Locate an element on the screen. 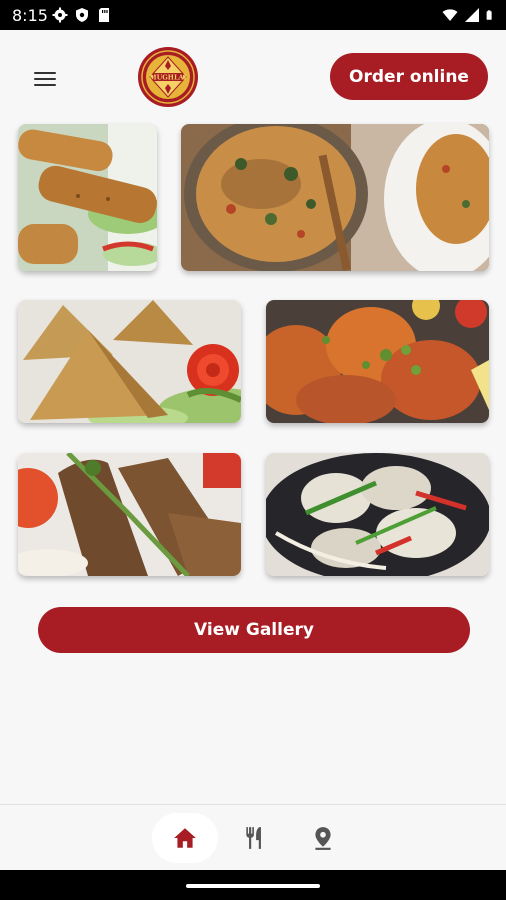 The width and height of the screenshot is (506, 900). hamburger-menu-icon is located at coordinates (47, 79).